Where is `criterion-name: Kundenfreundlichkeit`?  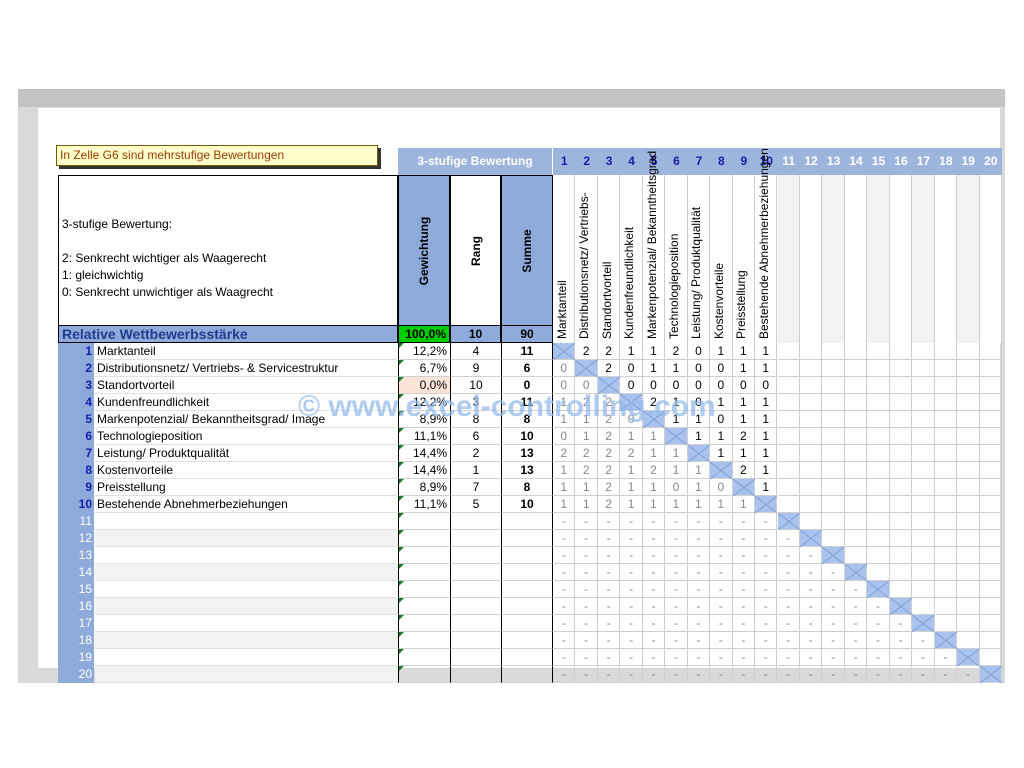 criterion-name: Kundenfreundlichkeit is located at coordinates (246, 402).